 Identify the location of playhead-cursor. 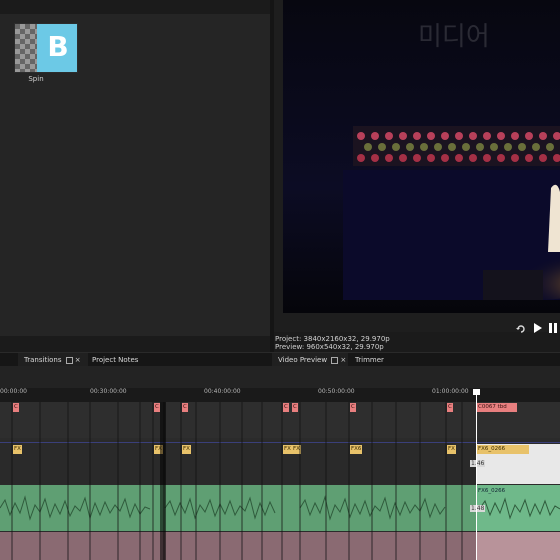
(476, 475).